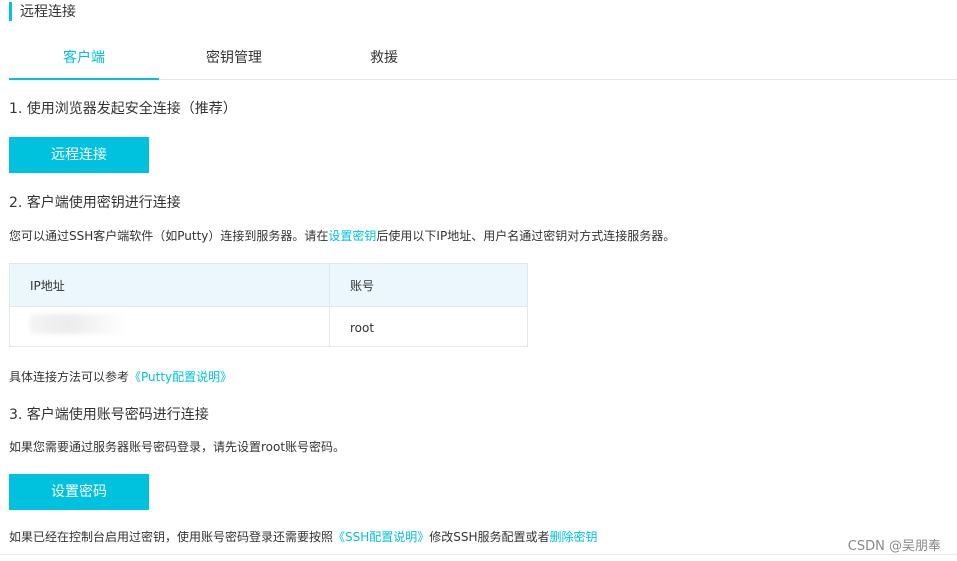 This screenshot has height=561, width=957. Describe the element at coordinates (526, 236) in the screenshot. I see `section2-desc-suffix: 后使用以下IP地址、用户名通过密钥对方式连接服务器。` at that location.